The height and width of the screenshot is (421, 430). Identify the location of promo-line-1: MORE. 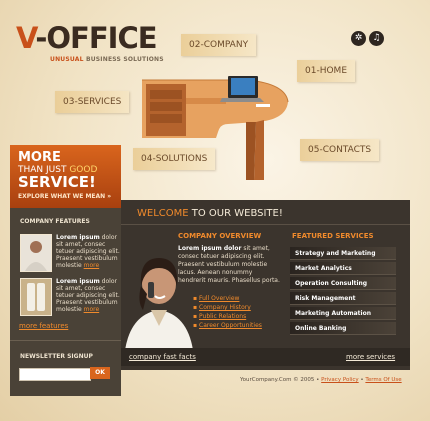
(39, 157).